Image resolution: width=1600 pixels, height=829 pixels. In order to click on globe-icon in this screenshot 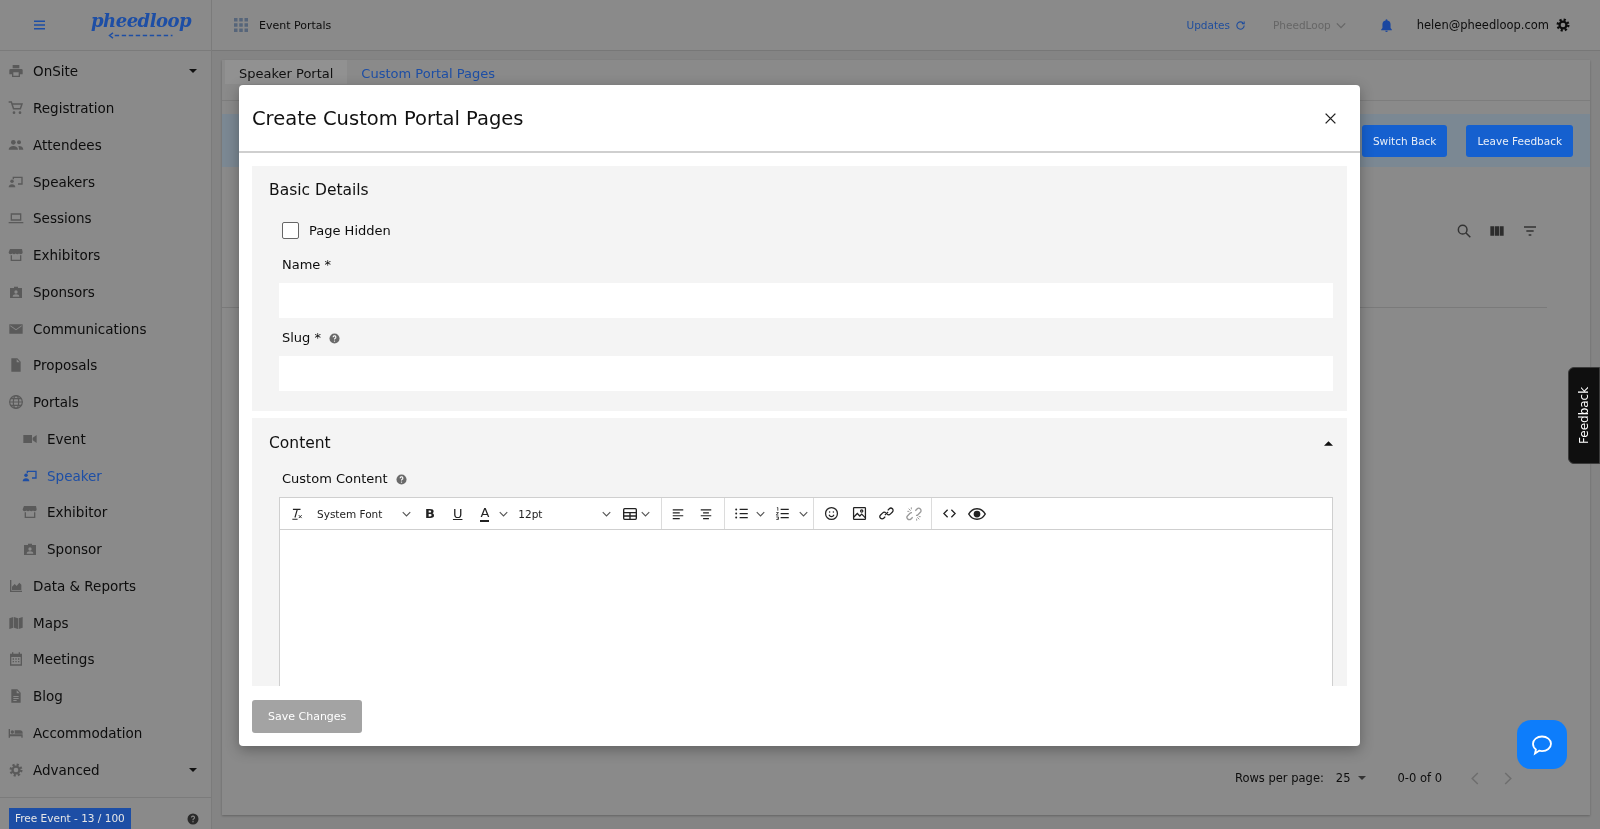, I will do `click(16, 402)`.